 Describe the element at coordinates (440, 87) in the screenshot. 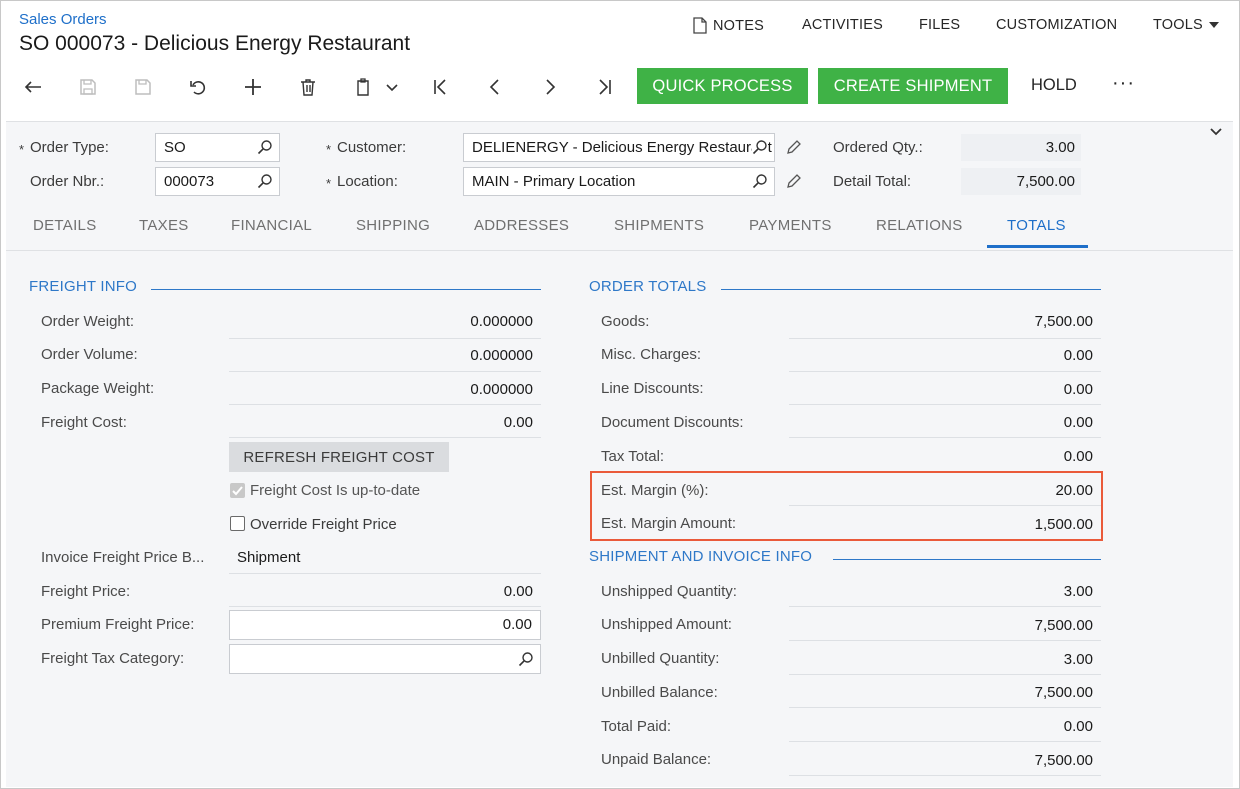

I see `first-record-icon` at that location.